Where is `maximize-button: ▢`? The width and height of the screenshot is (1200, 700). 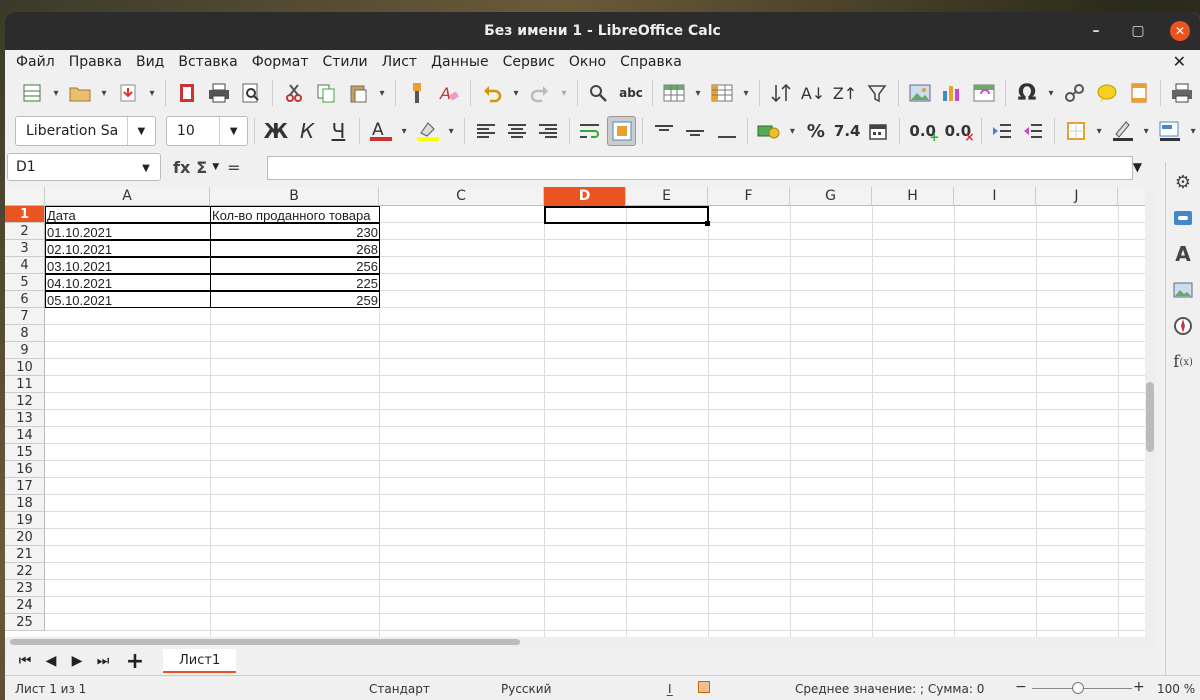 maximize-button: ▢ is located at coordinates (1138, 31).